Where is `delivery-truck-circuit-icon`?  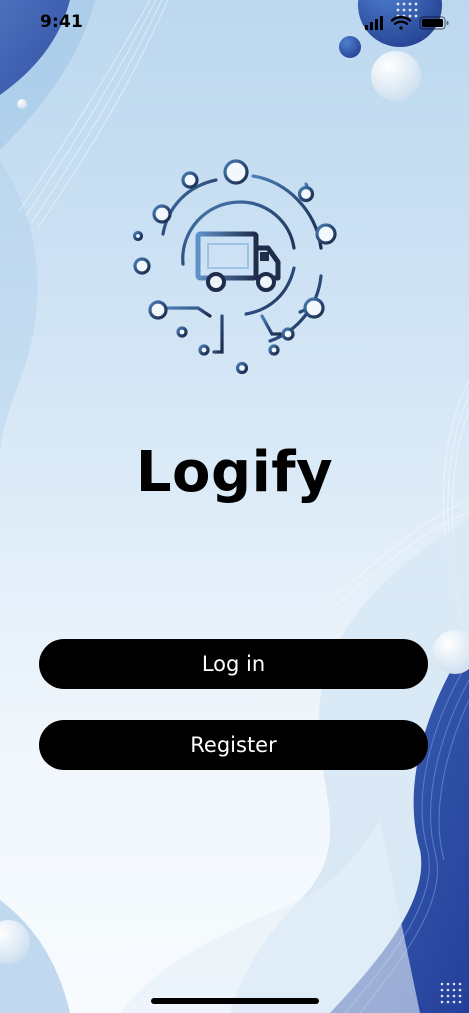 delivery-truck-circuit-icon is located at coordinates (234, 267).